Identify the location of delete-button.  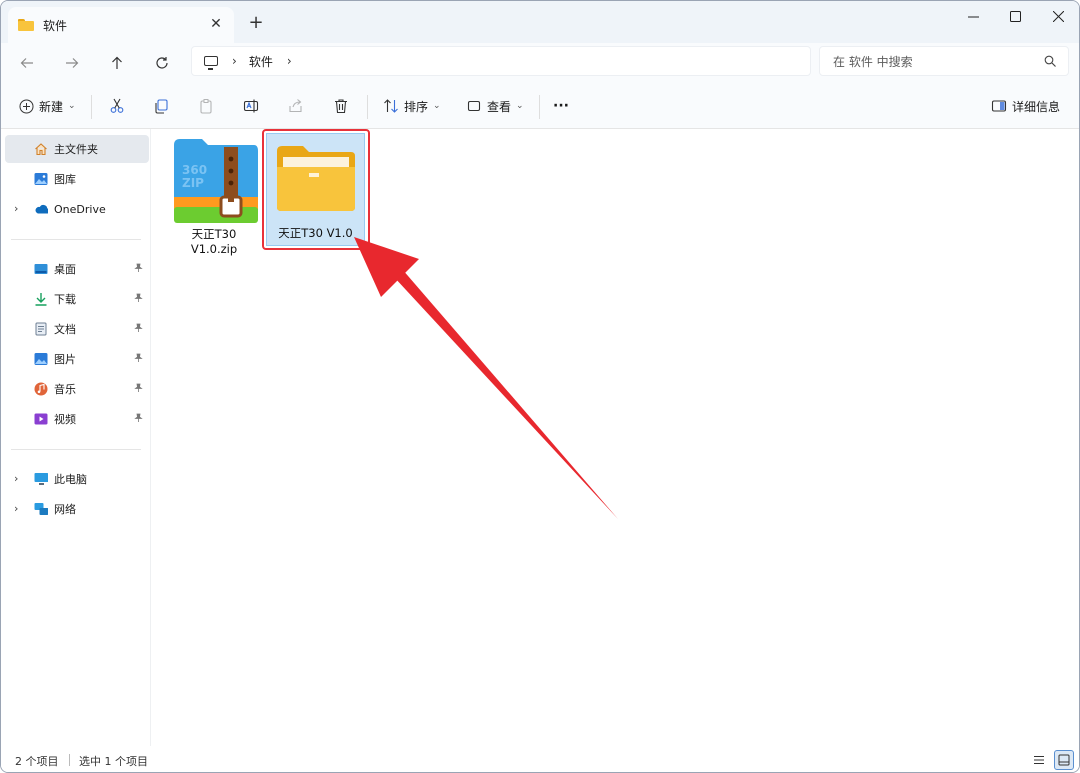
(343, 106).